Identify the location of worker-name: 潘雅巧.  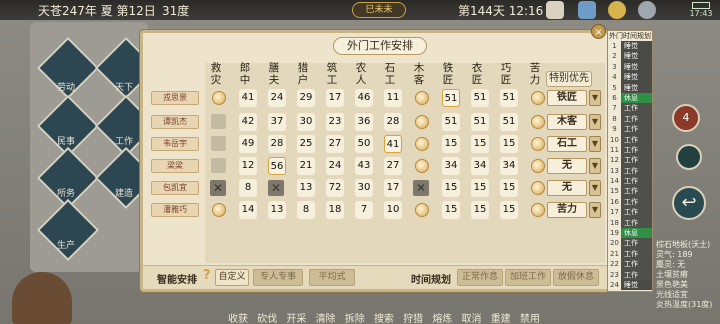
(175, 210).